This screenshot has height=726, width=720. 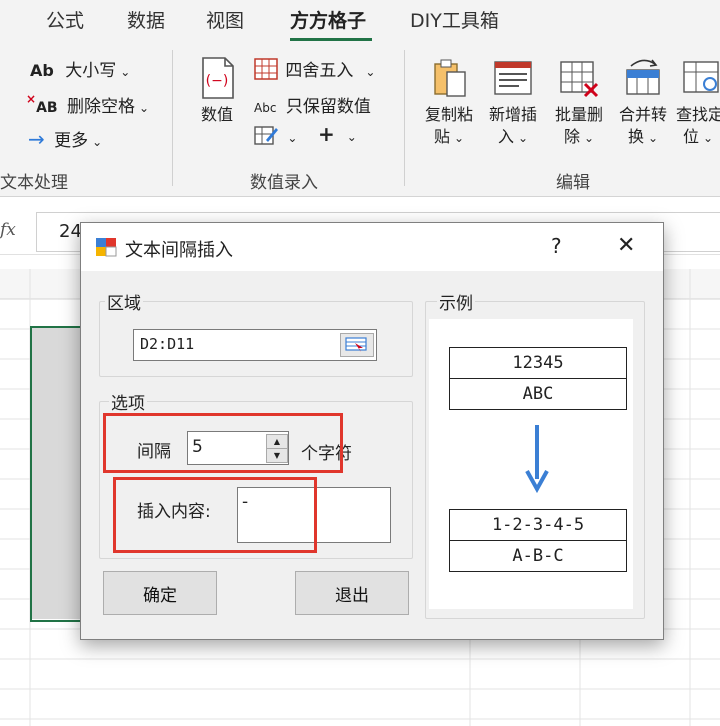 What do you see at coordinates (513, 102) in the screenshot?
I see `insert-button: 新增插 入 ⌄` at bounding box center [513, 102].